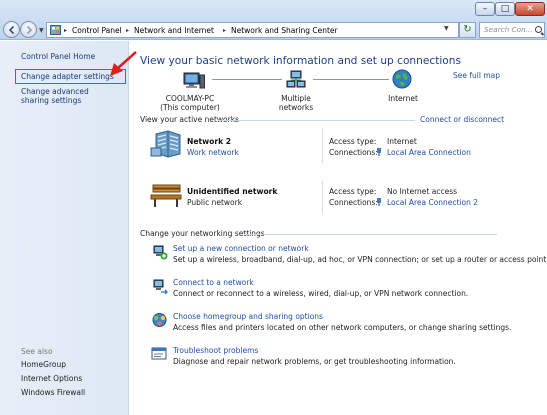 The image size is (547, 415). I want to click on internet-options-link: Internet Options, so click(51, 378).